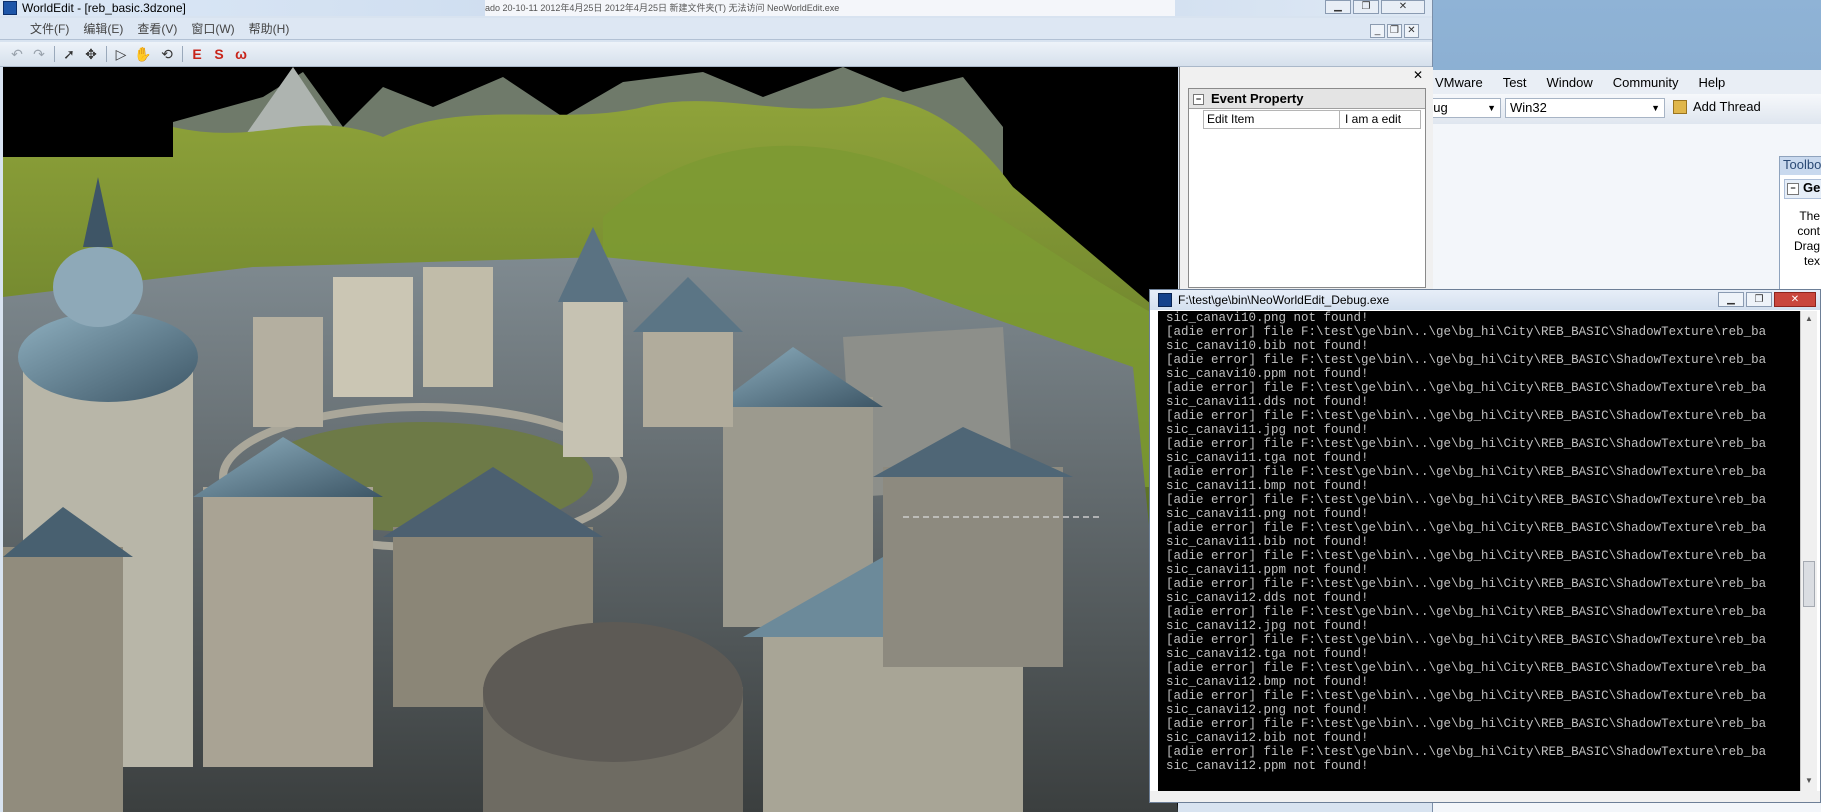 Image resolution: width=1821 pixels, height=812 pixels. I want to click on menu-view: 查看(V), so click(157, 28).